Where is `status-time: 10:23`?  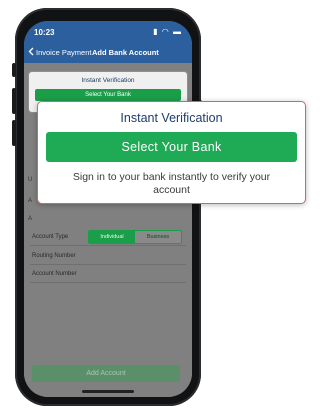 status-time: 10:23 is located at coordinates (44, 32).